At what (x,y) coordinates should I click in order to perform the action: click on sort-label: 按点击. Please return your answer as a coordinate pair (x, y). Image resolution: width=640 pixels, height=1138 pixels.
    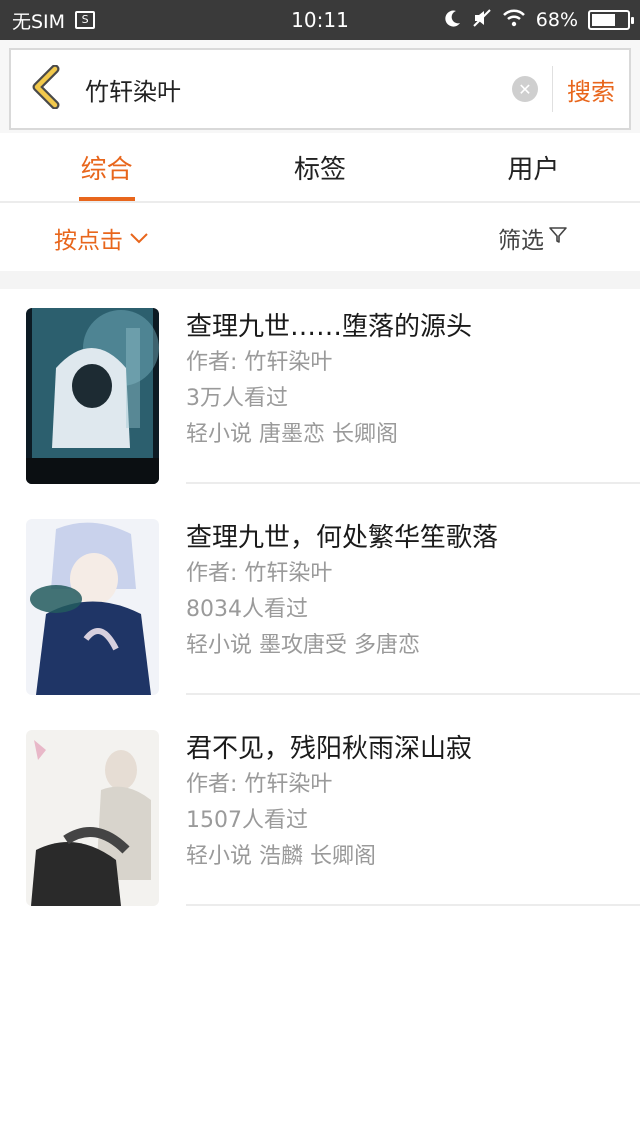
    Looking at the image, I should click on (88, 241).